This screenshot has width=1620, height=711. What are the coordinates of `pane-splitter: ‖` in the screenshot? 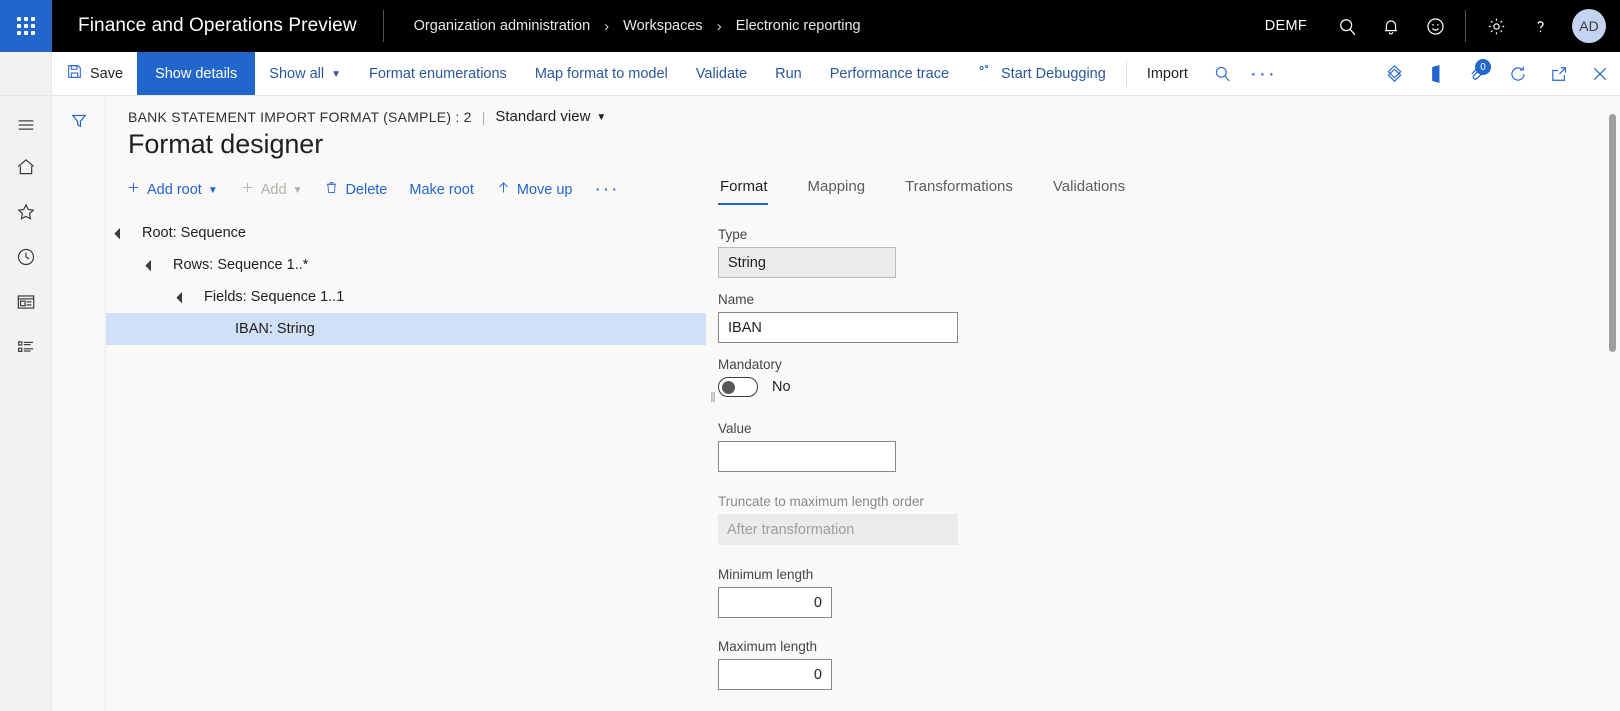 It's located at (712, 439).